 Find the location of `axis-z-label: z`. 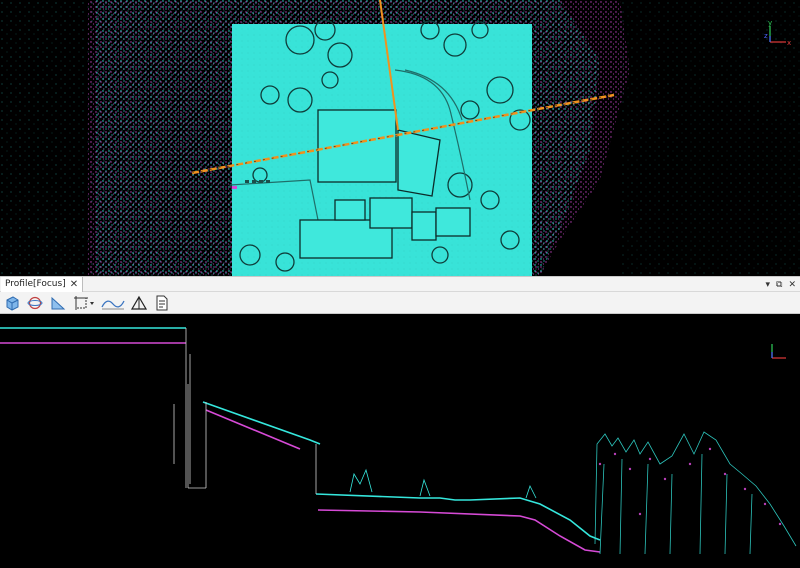

axis-z-label: z is located at coordinates (766, 36).